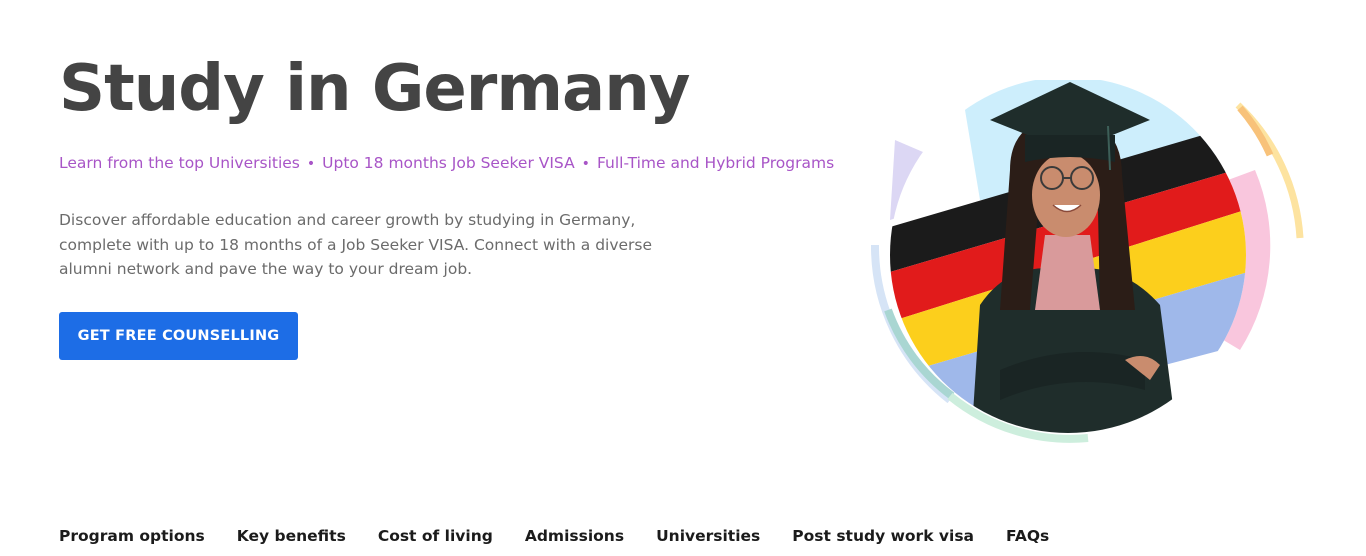 The width and height of the screenshot is (1366, 556). I want to click on nav-item-universities: Universities, so click(708, 536).